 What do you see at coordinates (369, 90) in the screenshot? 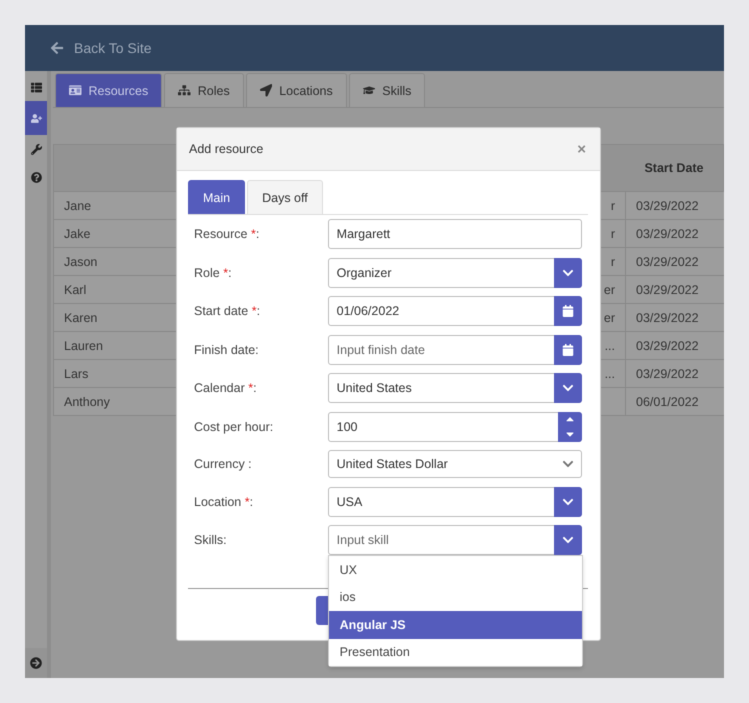
I see `graduation-cap-icon` at bounding box center [369, 90].